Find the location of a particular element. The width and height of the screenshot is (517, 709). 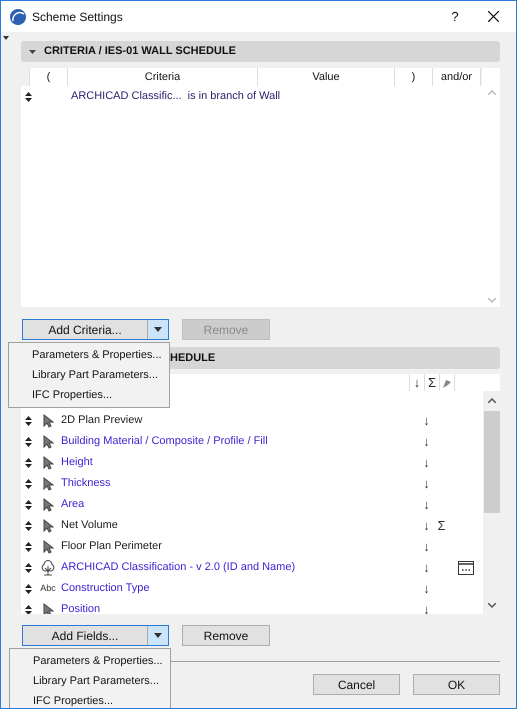

field-name: Building Material / Composite / Profile / Fill is located at coordinates (165, 442).